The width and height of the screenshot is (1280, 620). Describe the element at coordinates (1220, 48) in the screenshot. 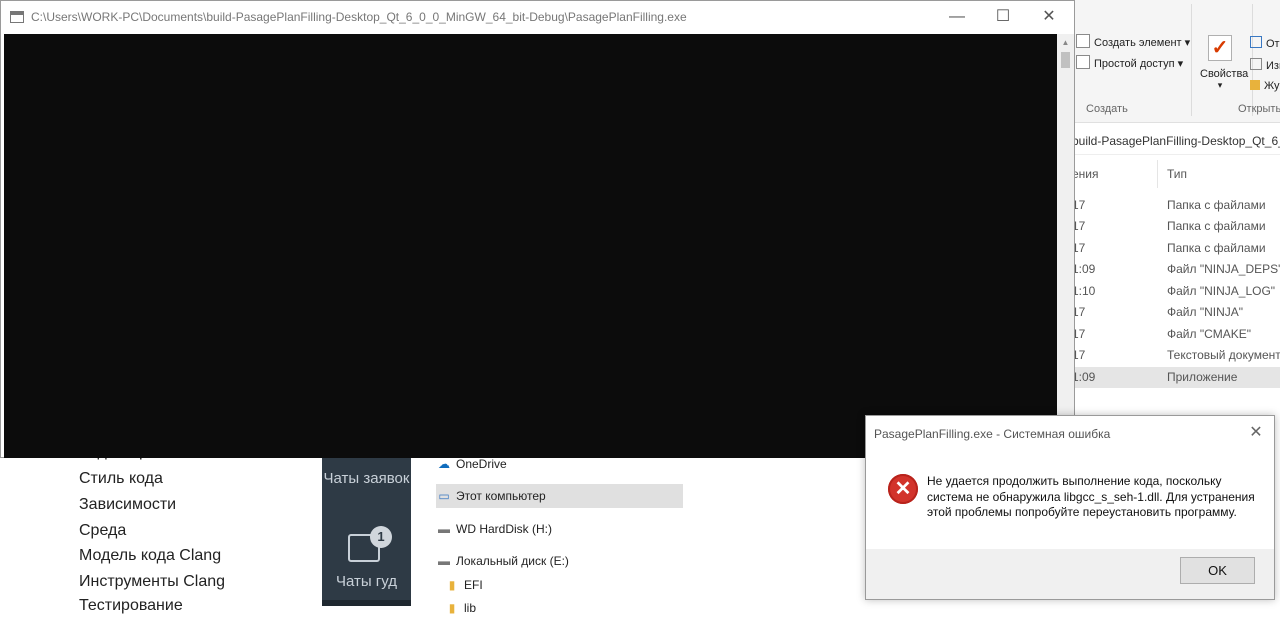

I see `checkmark-icon: ✓` at that location.